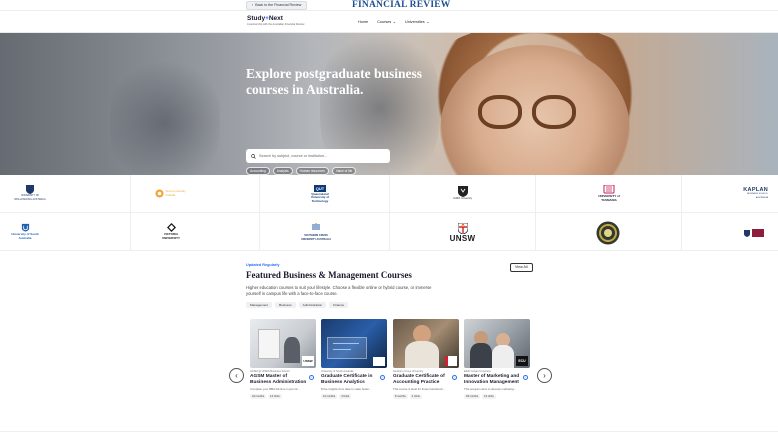 This screenshot has width=778, height=438. I want to click on chip-human-resources: Human resources, so click(312, 171).